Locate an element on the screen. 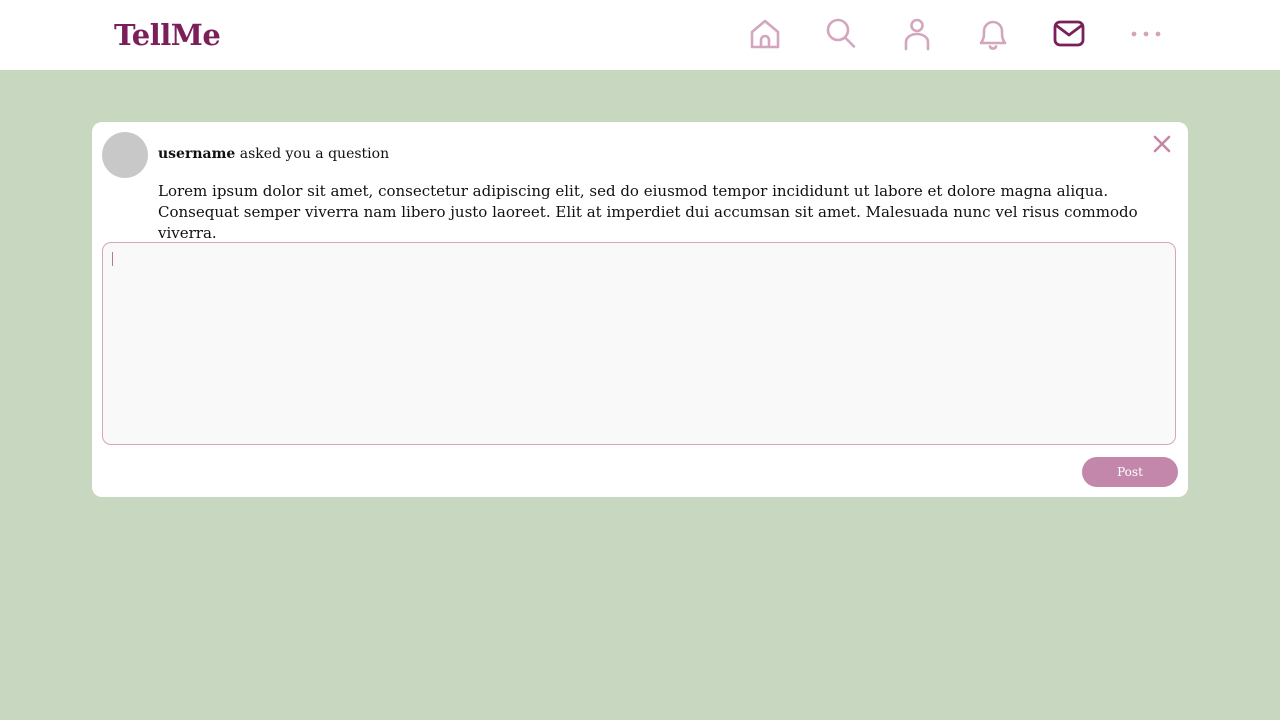 The height and width of the screenshot is (720, 1280). nav-search-button is located at coordinates (841, 34).